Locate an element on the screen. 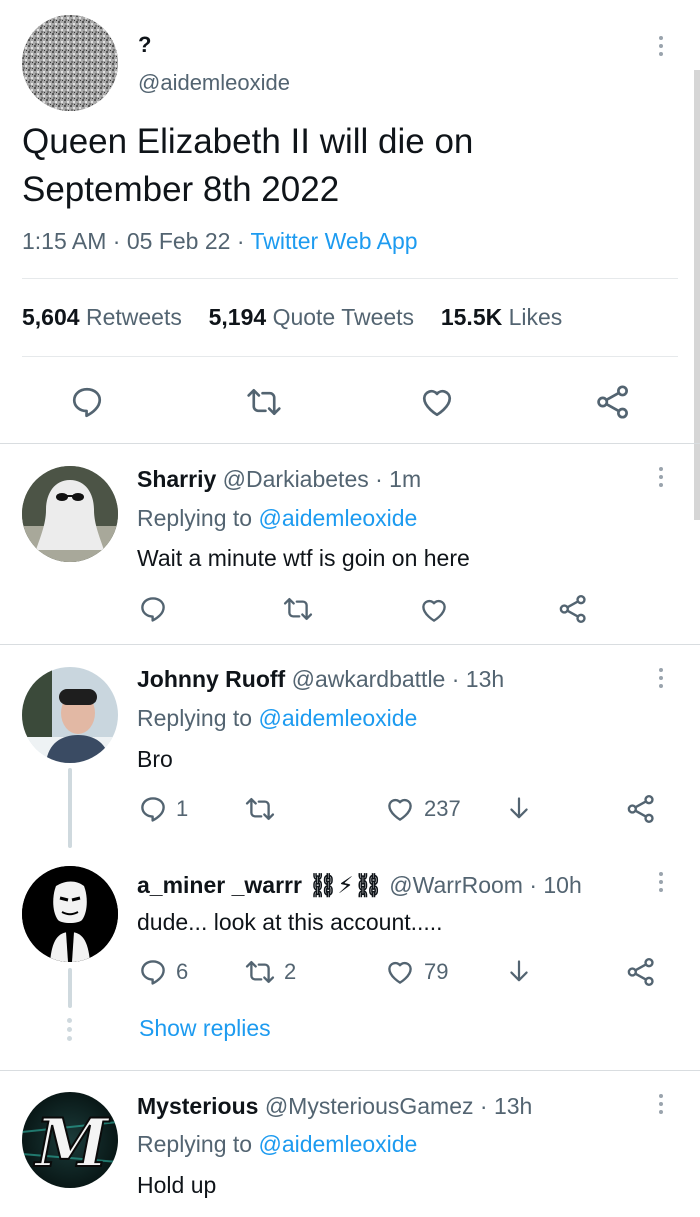 The height and width of the screenshot is (1217, 700). reply-avatar-warrroom is located at coordinates (70, 914).